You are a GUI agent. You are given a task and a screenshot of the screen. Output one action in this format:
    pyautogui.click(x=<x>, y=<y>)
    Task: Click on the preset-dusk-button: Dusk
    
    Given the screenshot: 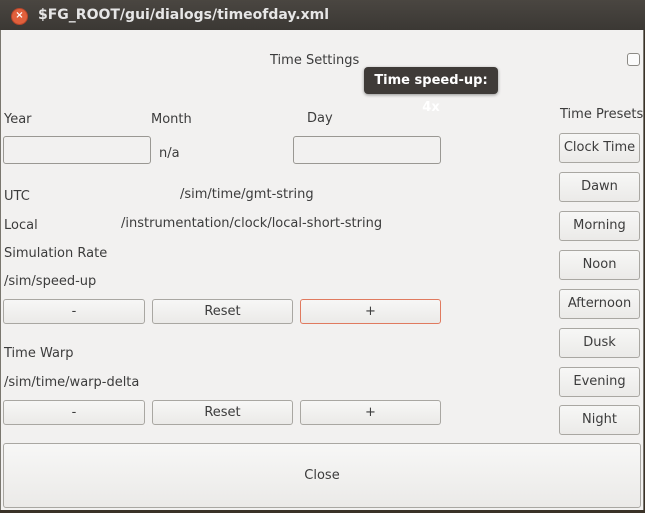 What is the action you would take?
    pyautogui.click(x=599, y=343)
    